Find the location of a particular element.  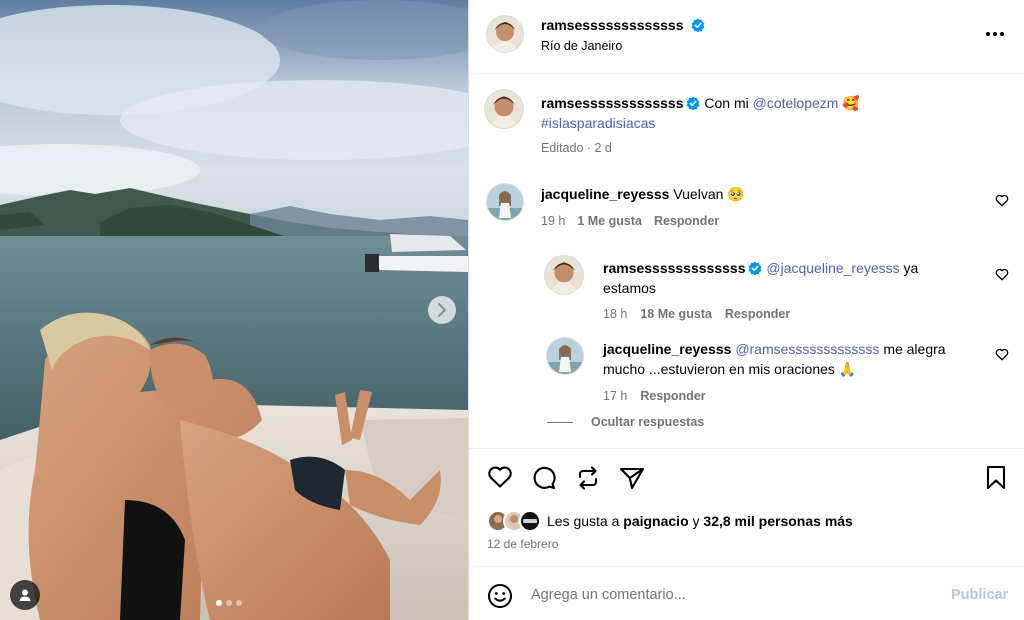

caption-author-avatar is located at coordinates (504, 109).